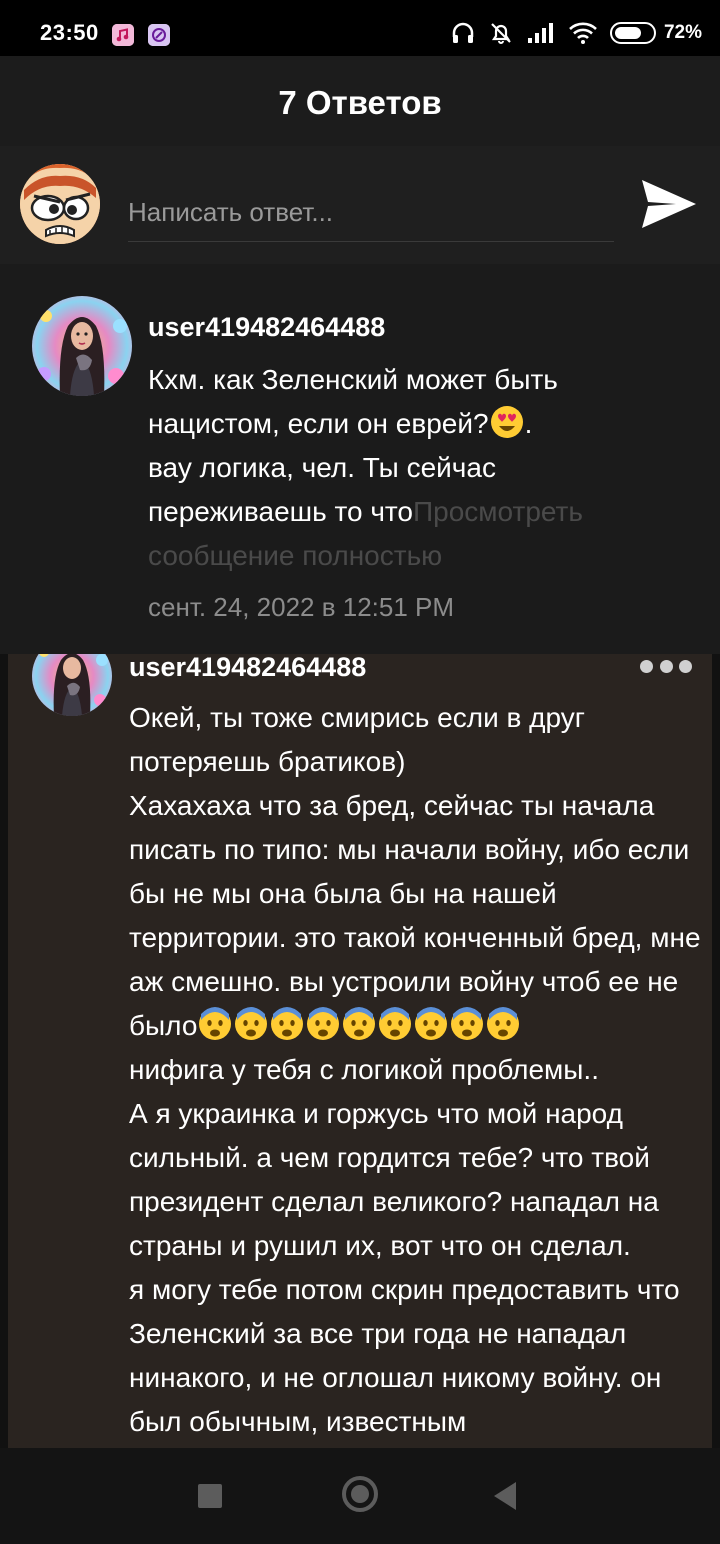 This screenshot has width=720, height=1544. I want to click on send-icon, so click(669, 204).